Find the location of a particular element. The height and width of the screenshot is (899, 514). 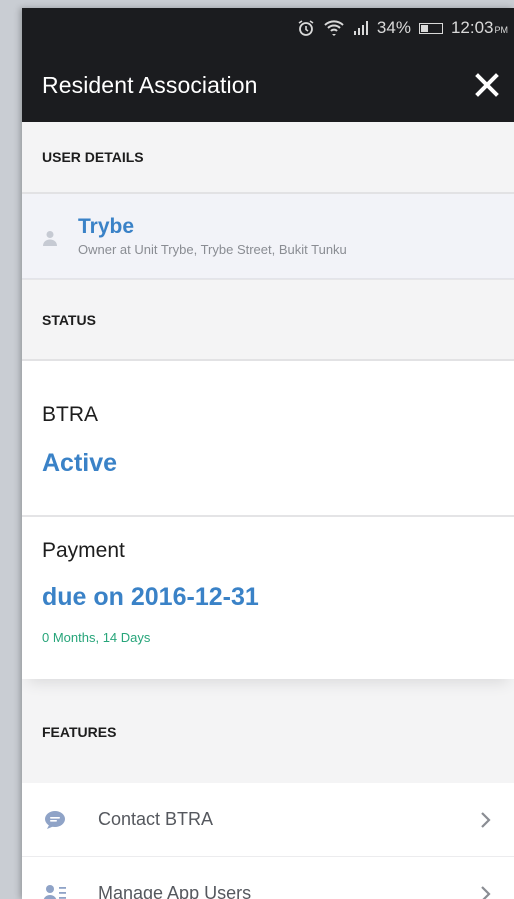

section-header-features: FEATURES is located at coordinates (268, 731).